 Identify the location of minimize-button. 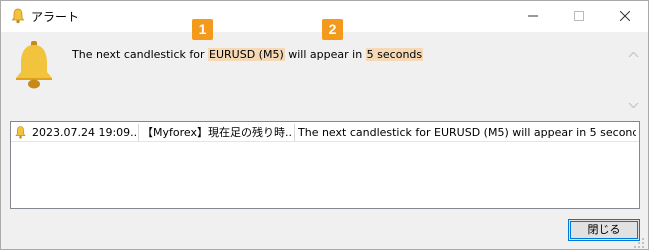
(533, 16).